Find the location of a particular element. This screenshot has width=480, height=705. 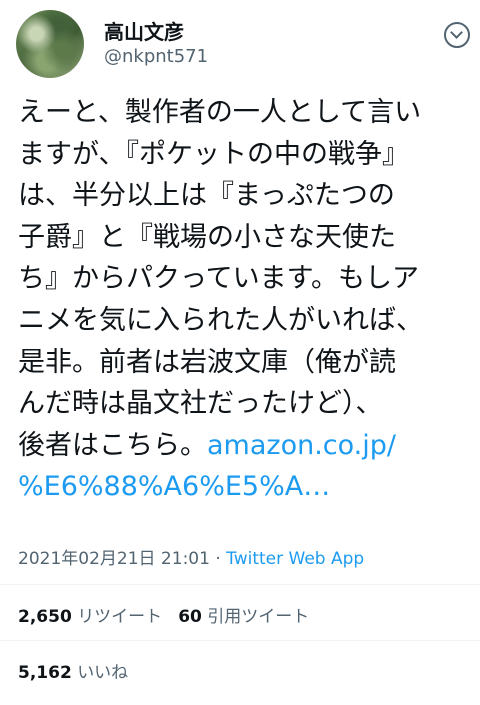

author-display-name: 高山文彦 is located at coordinates (144, 30).